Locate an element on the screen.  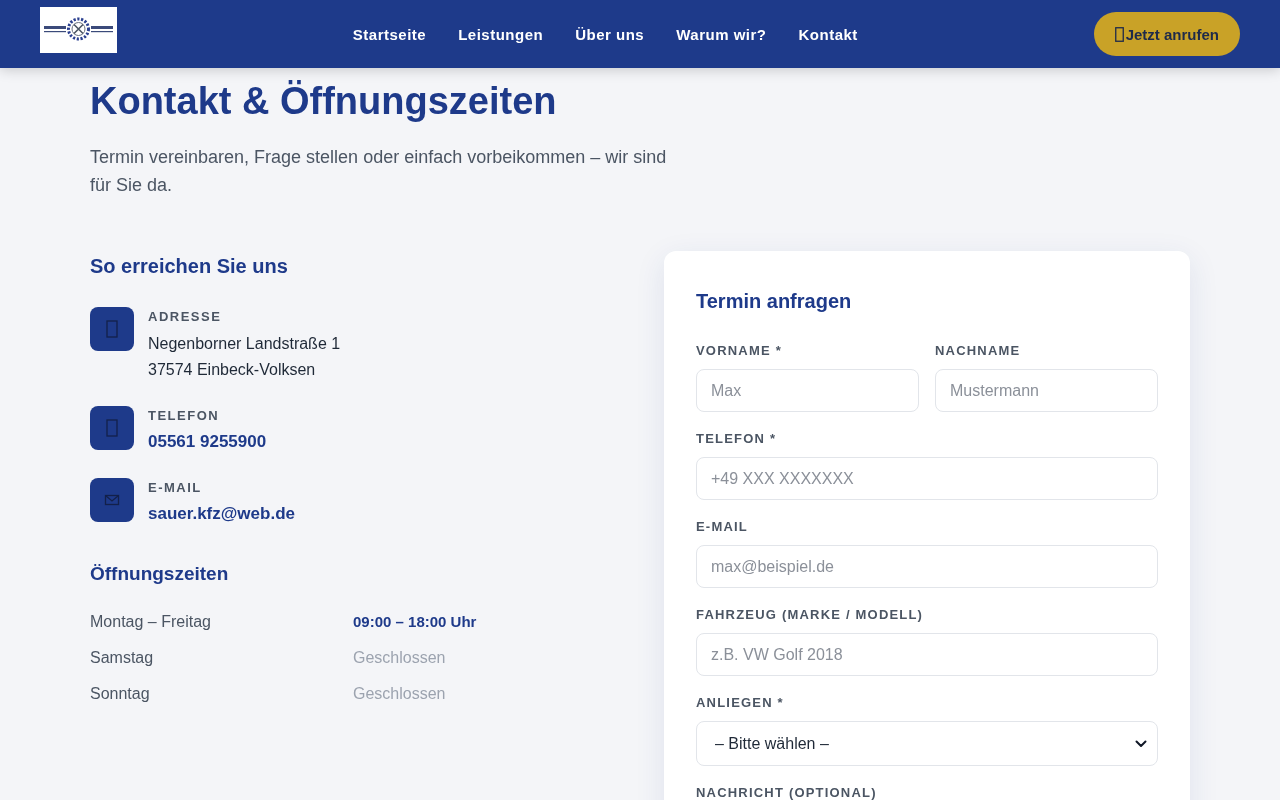
page-title: Kontakt & Öffnungszeiten is located at coordinates (323, 101).